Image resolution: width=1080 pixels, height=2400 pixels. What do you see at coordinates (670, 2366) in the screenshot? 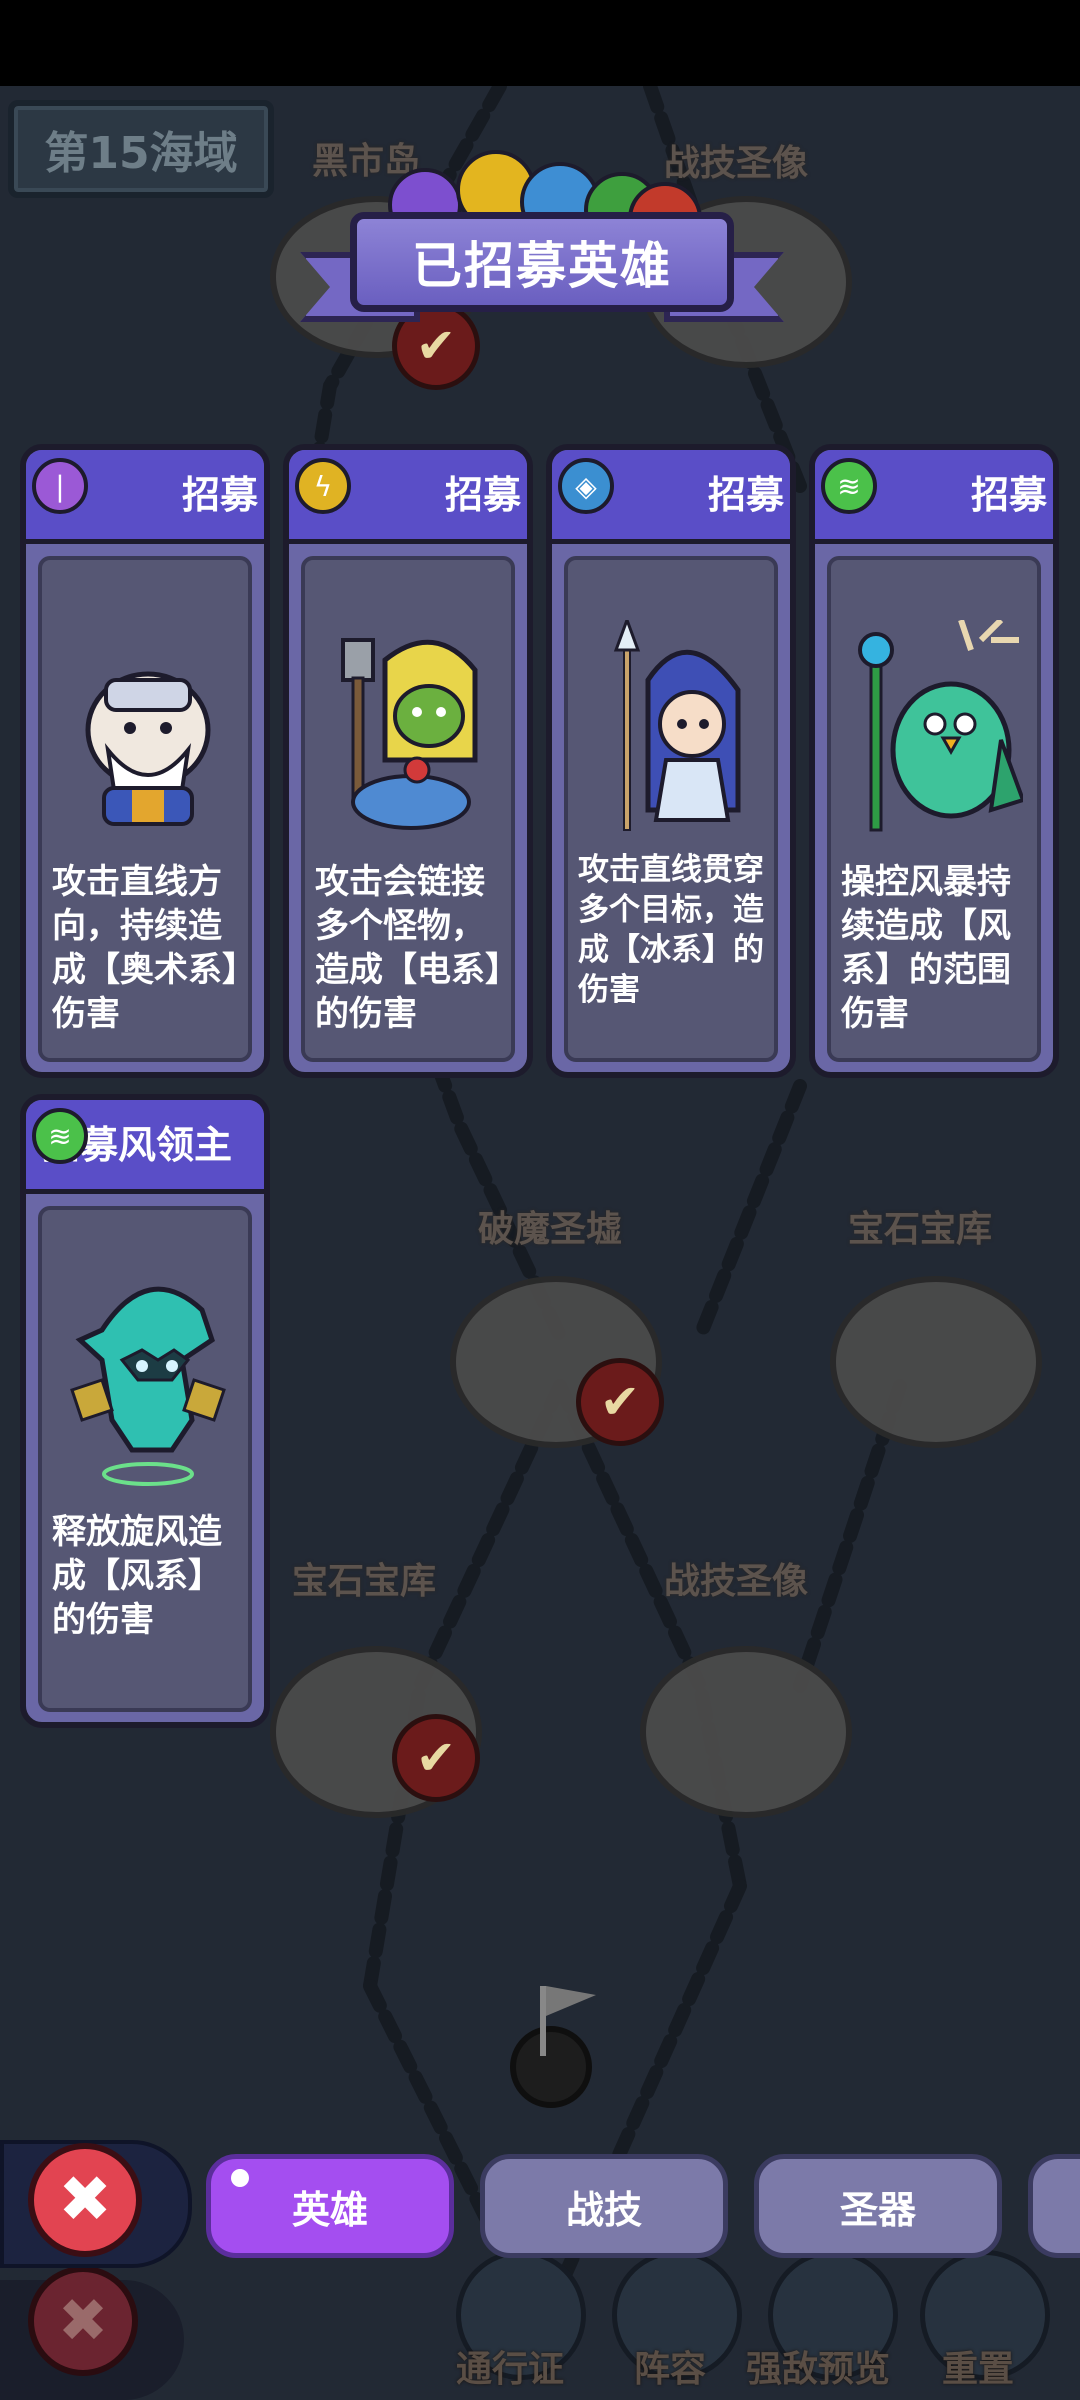
I see `nav-lineup: 阵容` at bounding box center [670, 2366].